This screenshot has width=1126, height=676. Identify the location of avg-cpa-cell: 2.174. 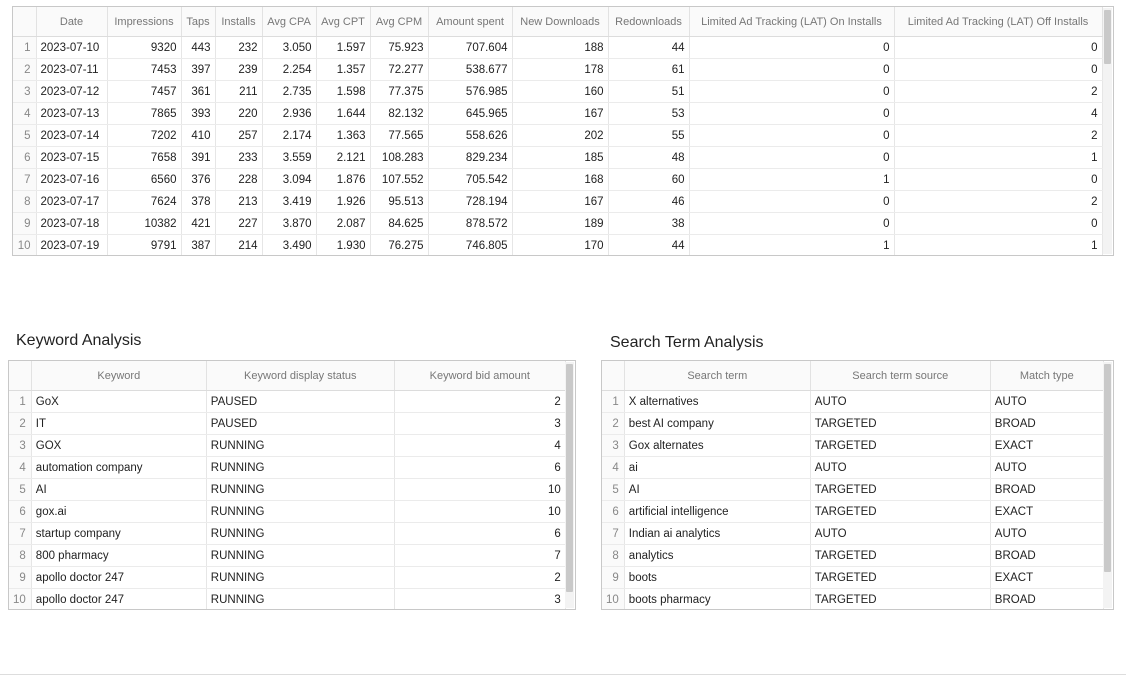
(289, 135).